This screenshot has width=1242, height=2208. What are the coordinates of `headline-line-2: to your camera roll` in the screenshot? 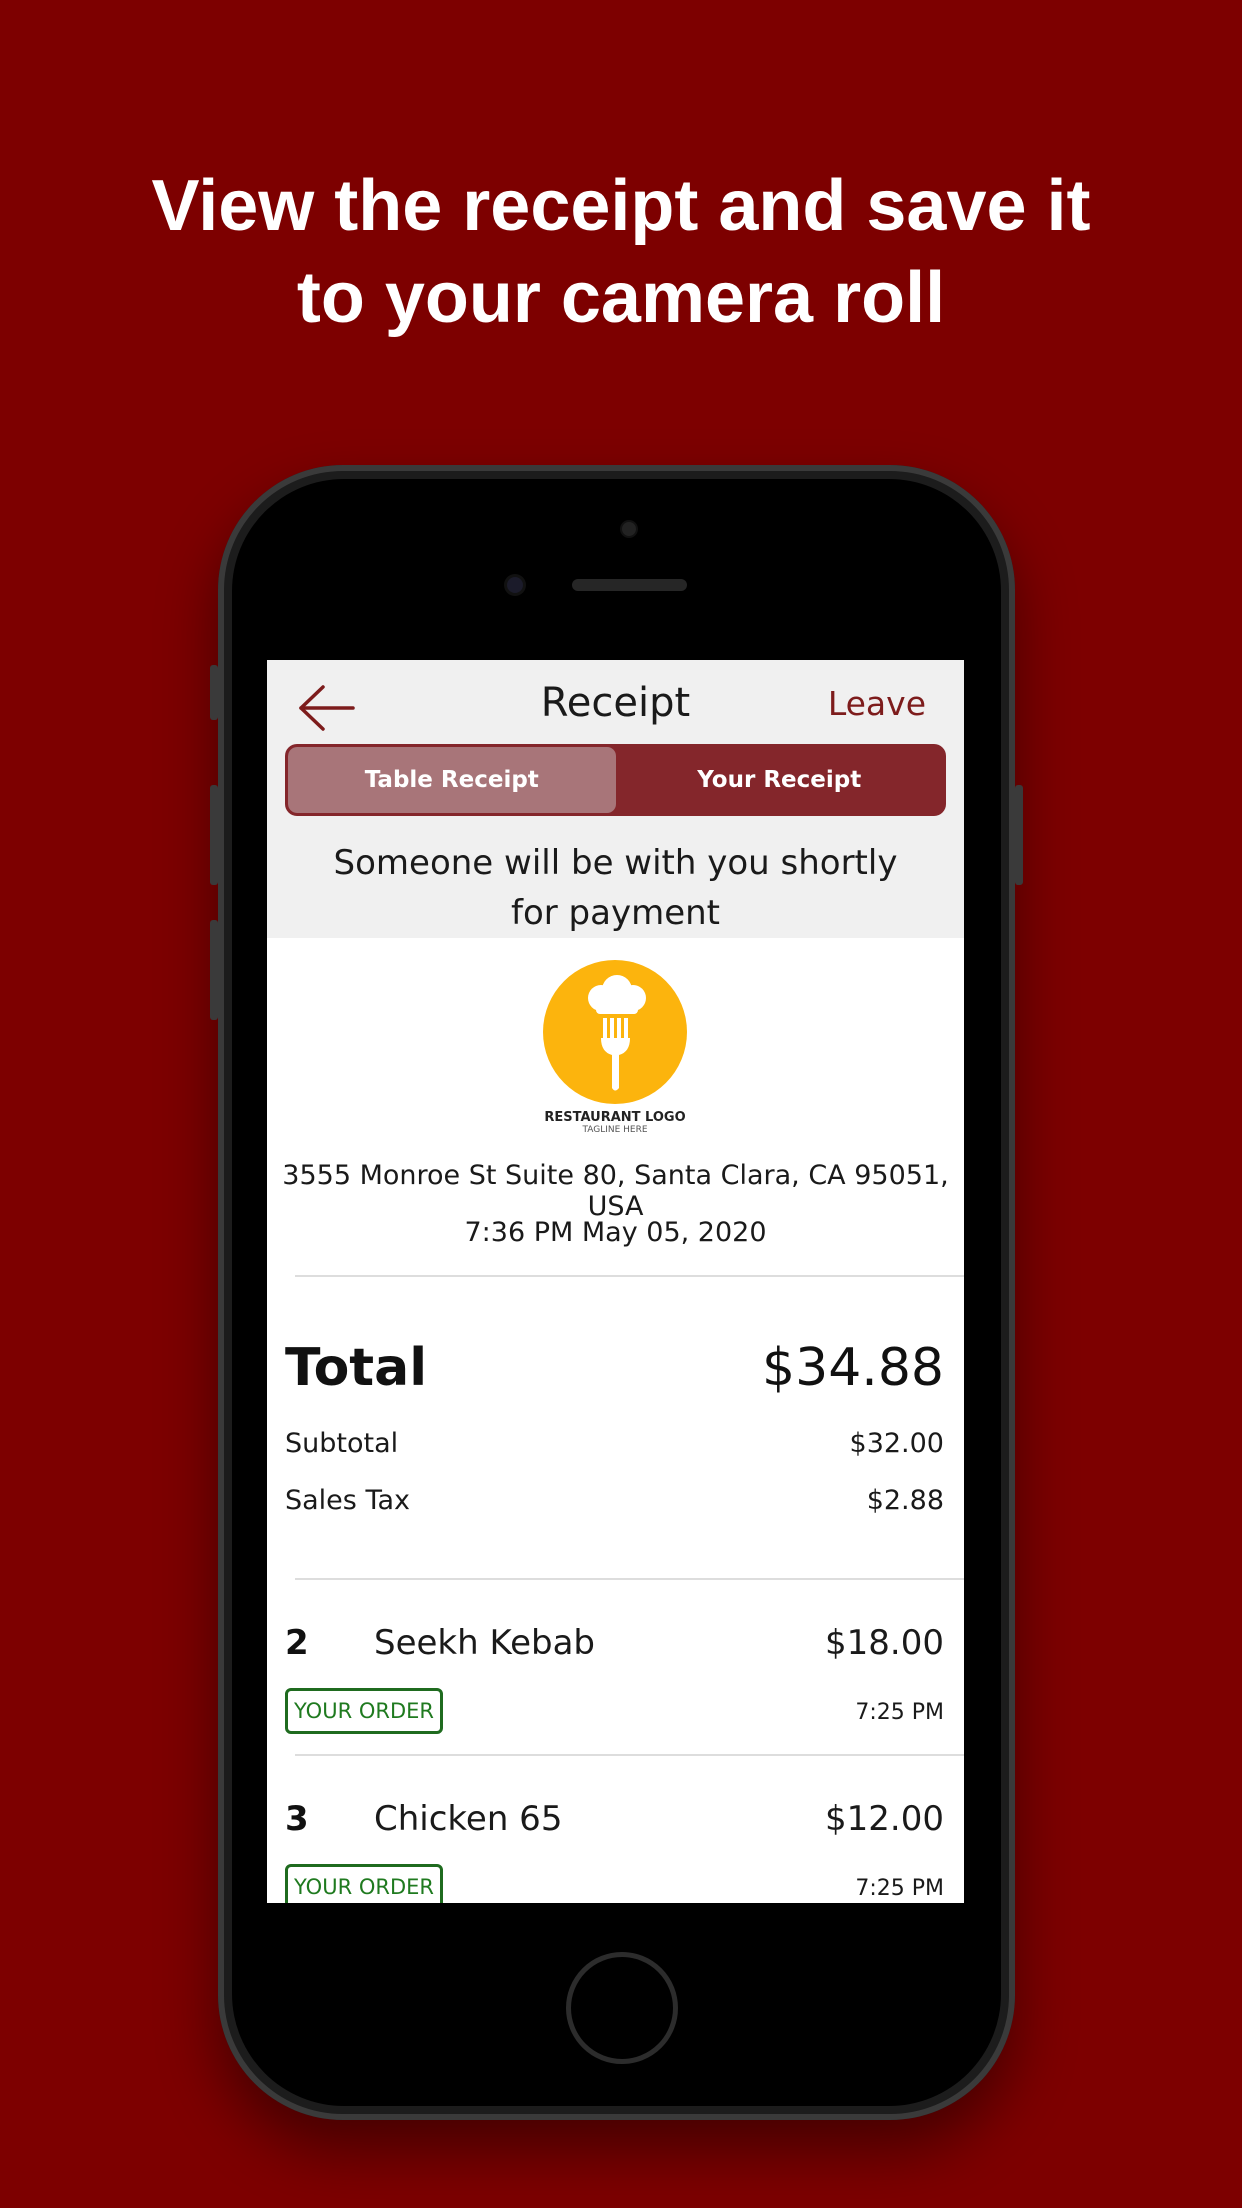 It's located at (621, 298).